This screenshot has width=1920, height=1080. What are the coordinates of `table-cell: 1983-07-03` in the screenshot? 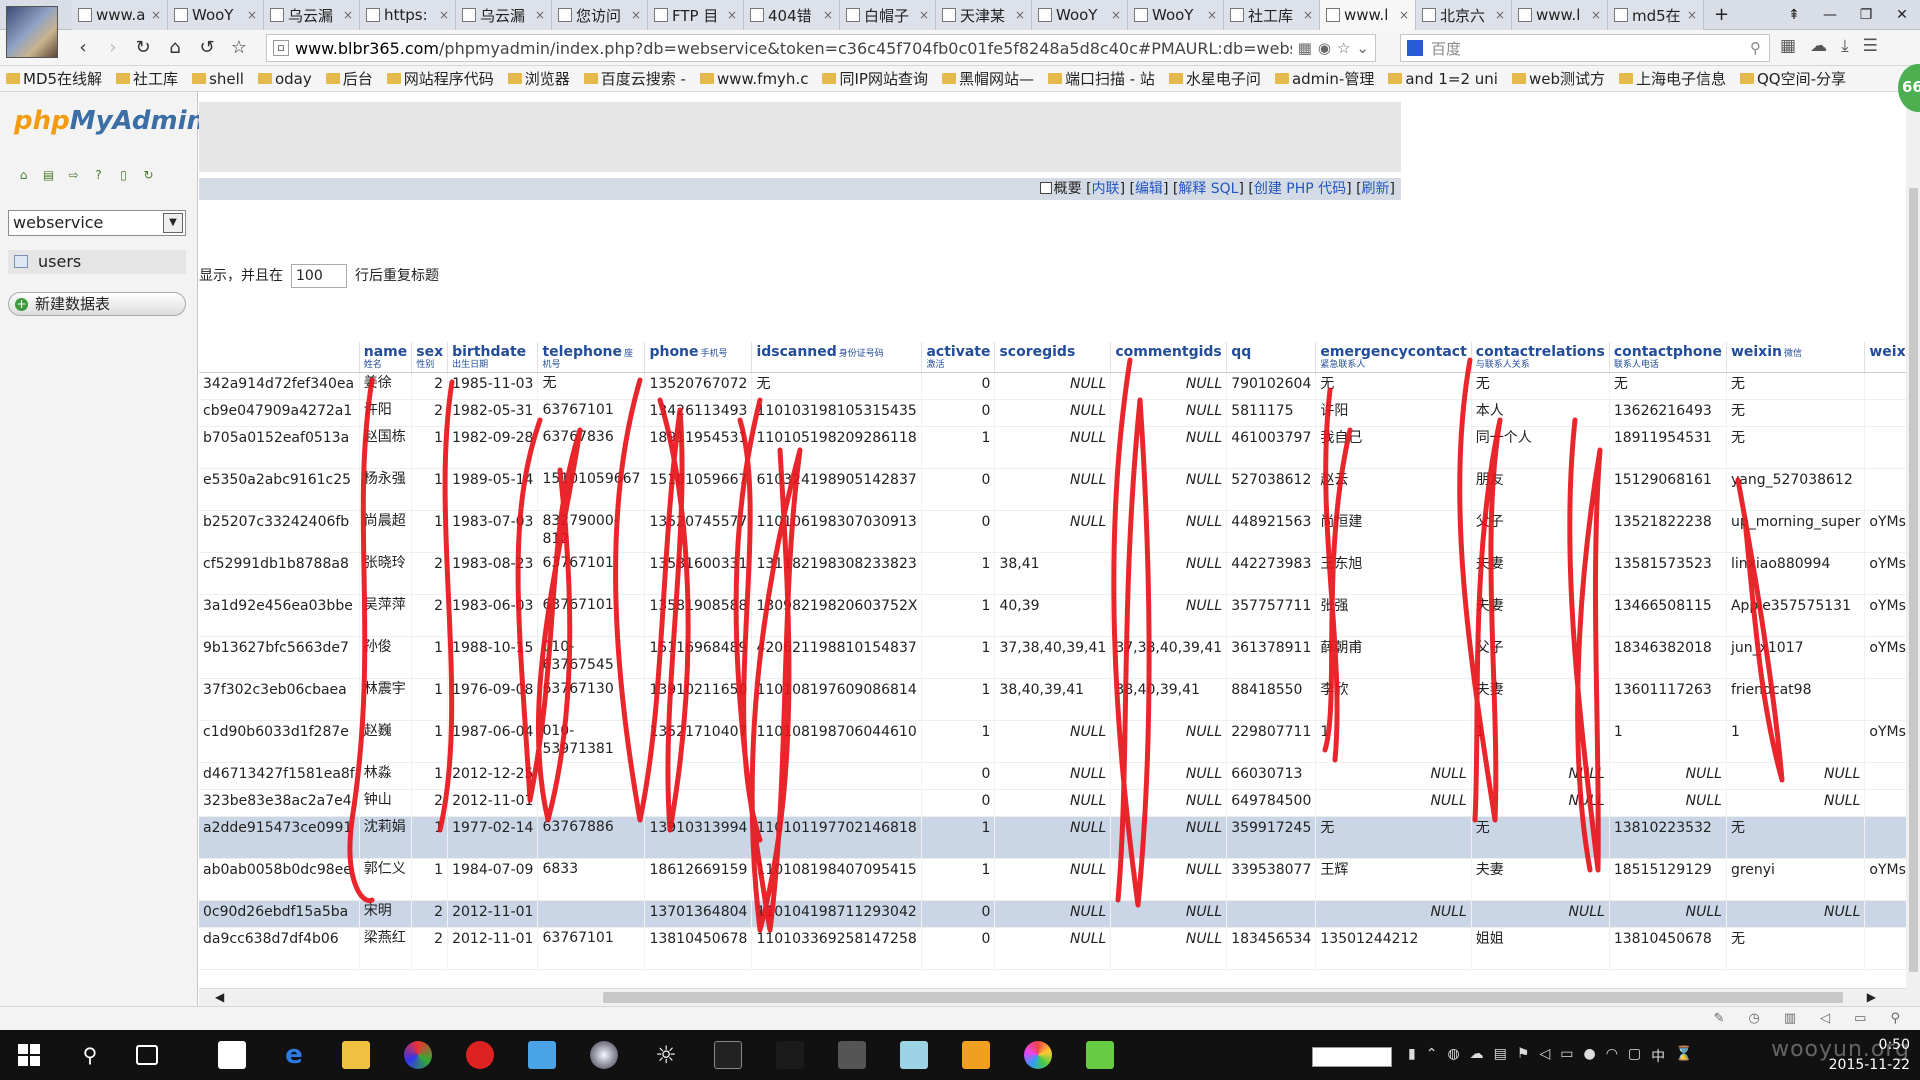 It's located at (493, 531).